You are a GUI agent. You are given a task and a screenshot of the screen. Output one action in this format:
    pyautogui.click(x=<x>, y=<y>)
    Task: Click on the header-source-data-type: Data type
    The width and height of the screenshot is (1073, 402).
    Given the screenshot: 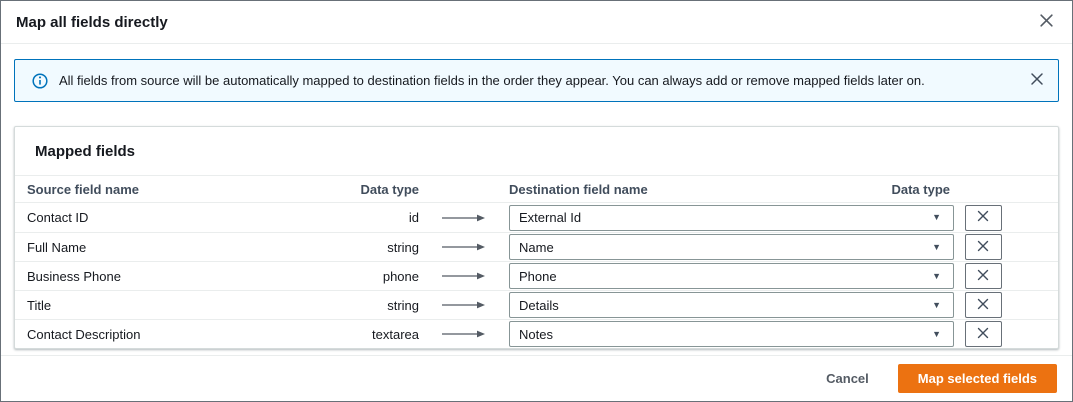 What is the action you would take?
    pyautogui.click(x=389, y=189)
    